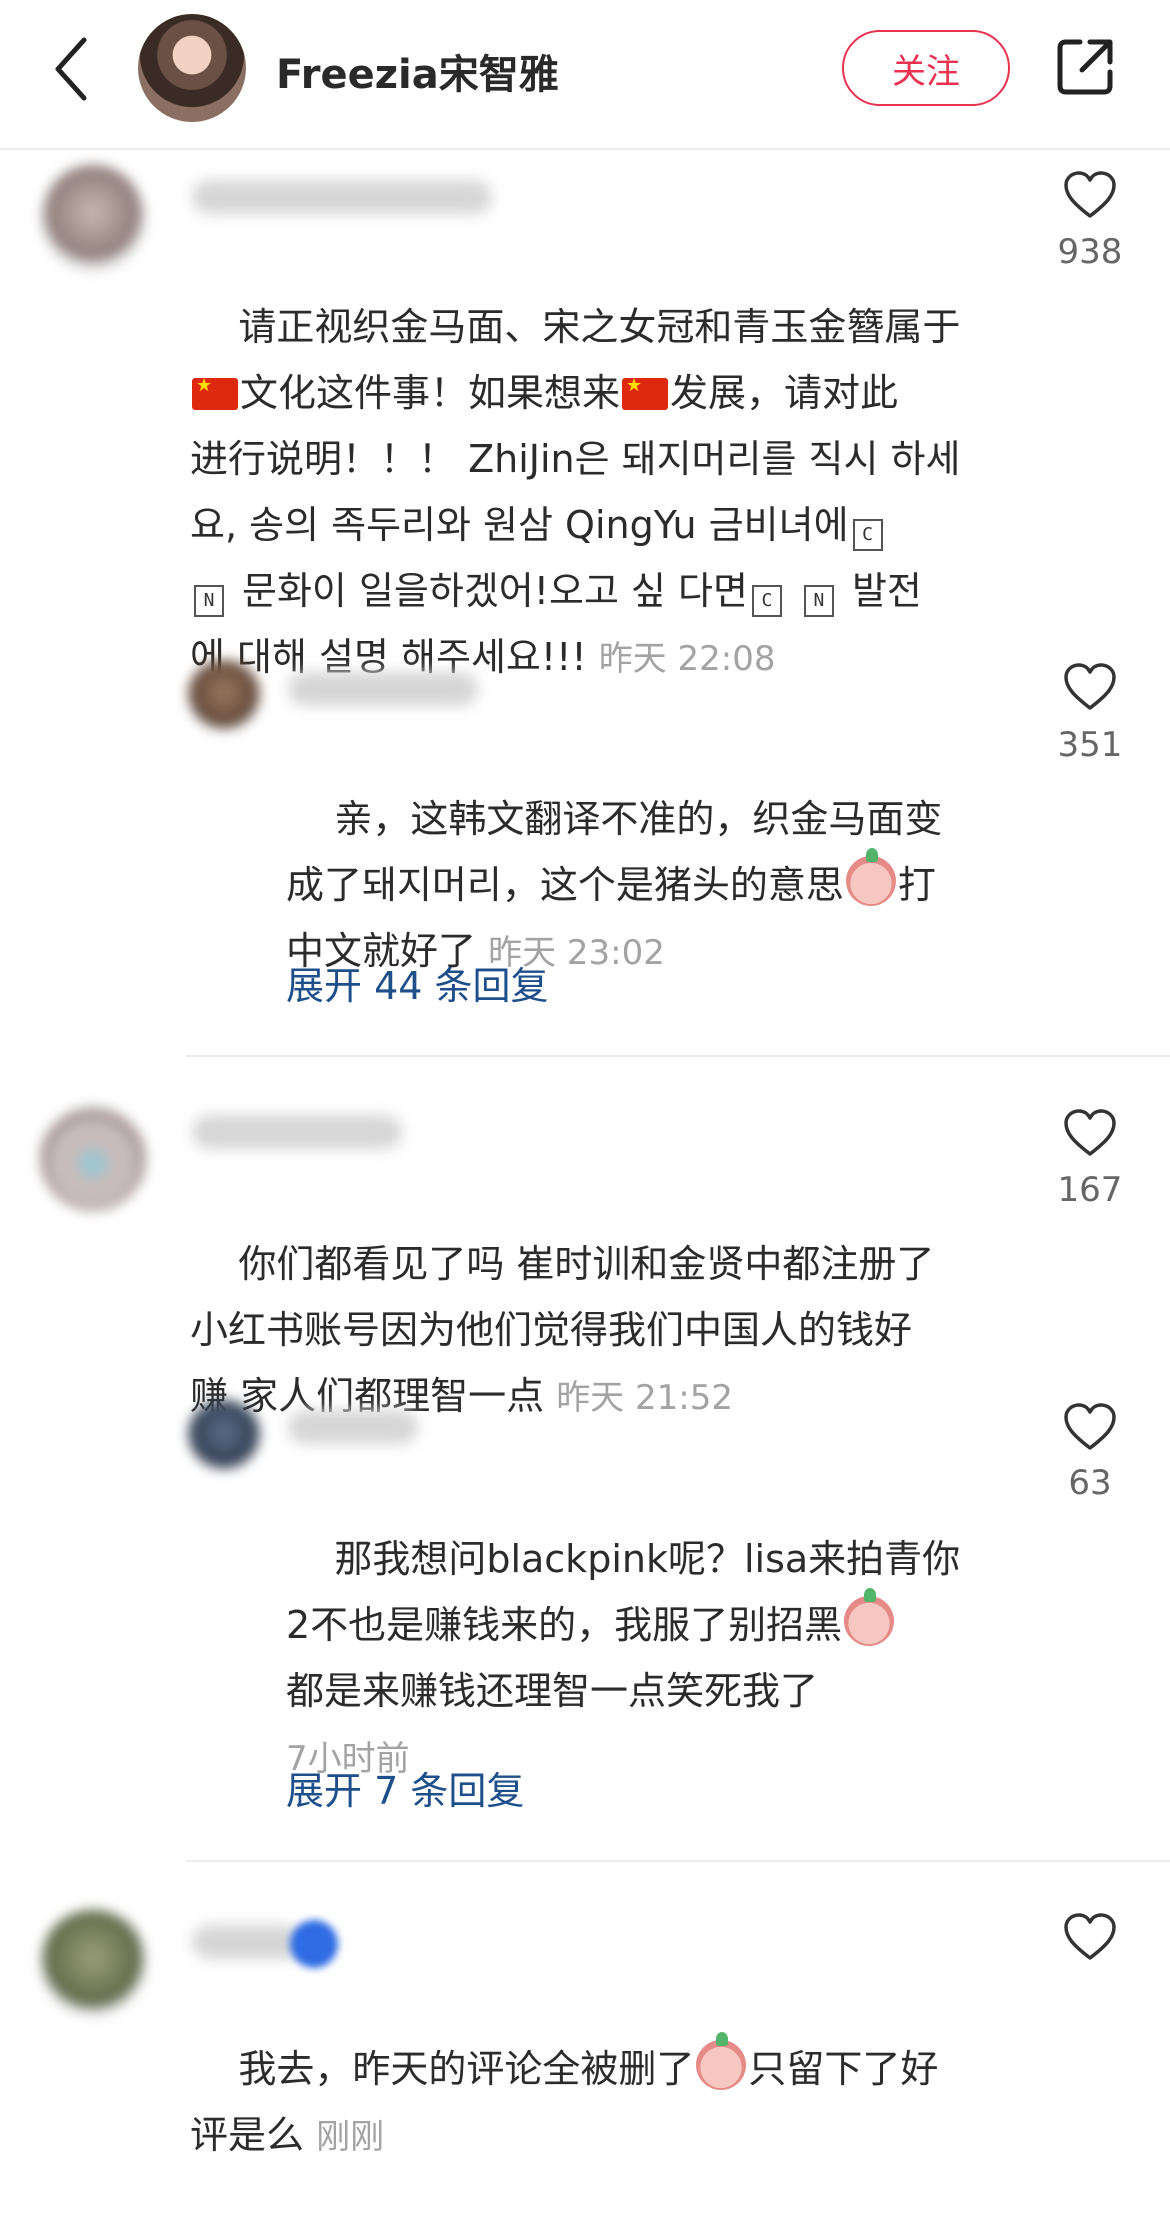 The width and height of the screenshot is (1170, 2236). Describe the element at coordinates (564, 1625) in the screenshot. I see `reply-line: 2不也是赚钱来的，我服了别招黑` at that location.